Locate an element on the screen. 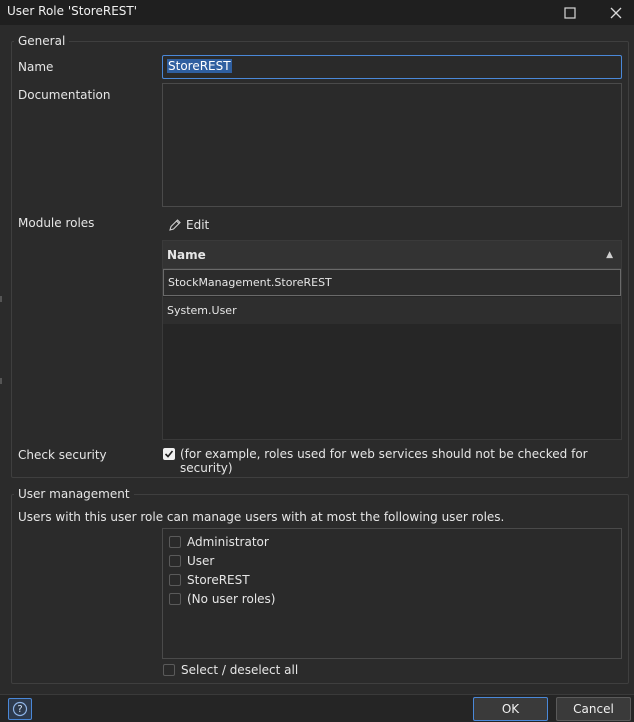 This screenshot has width=634, height=722. grid-column-header-name: Name ▲ is located at coordinates (392, 255).